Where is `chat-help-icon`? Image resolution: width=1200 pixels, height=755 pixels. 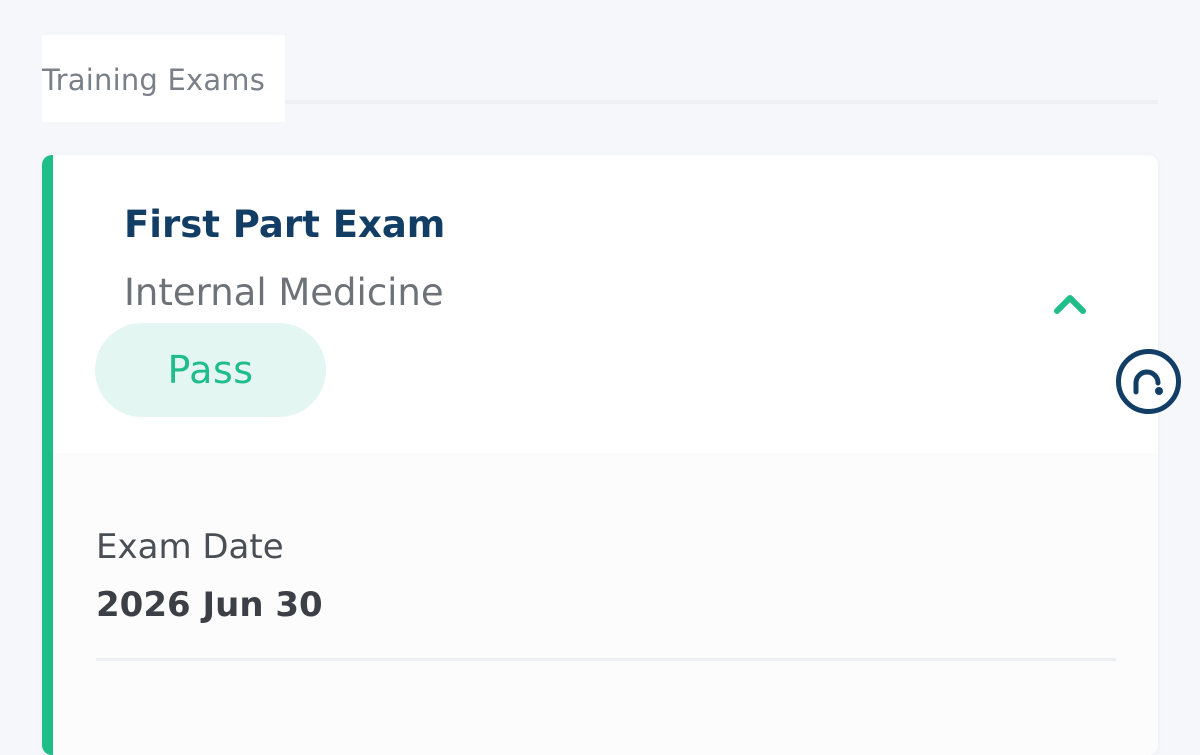 chat-help-icon is located at coordinates (1148, 381).